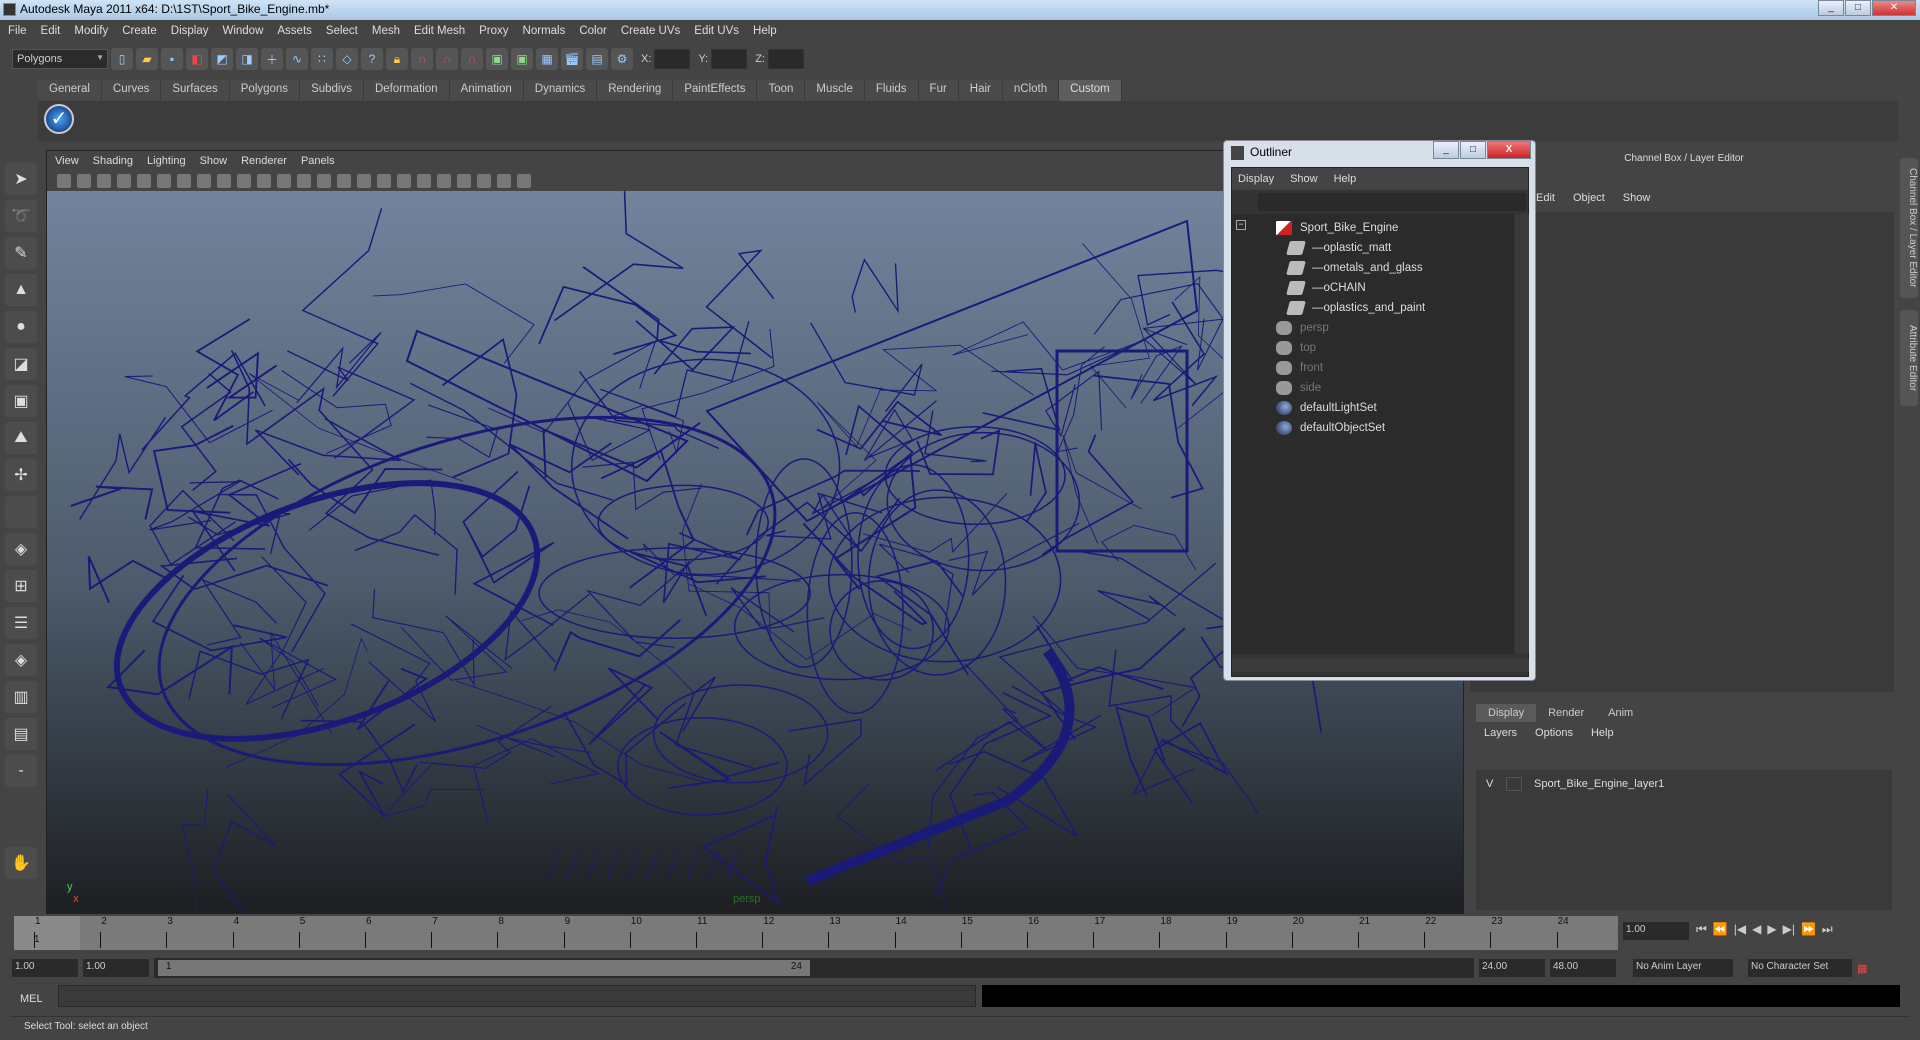 This screenshot has height=1040, width=1920. Describe the element at coordinates (635, 90) in the screenshot. I see `shelf-tab-rendering: Rendering` at that location.